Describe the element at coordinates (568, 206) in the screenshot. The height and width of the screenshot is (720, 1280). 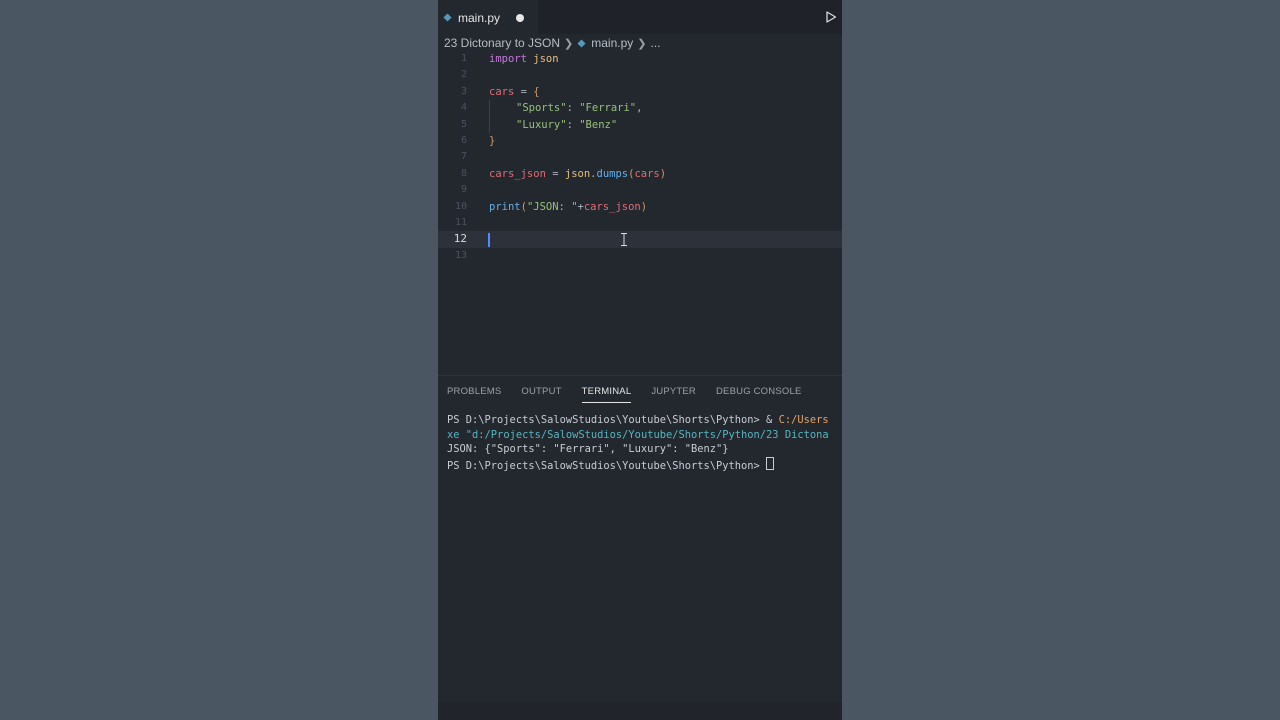
I see `code-text: print("JSON: "+cars_json)` at that location.